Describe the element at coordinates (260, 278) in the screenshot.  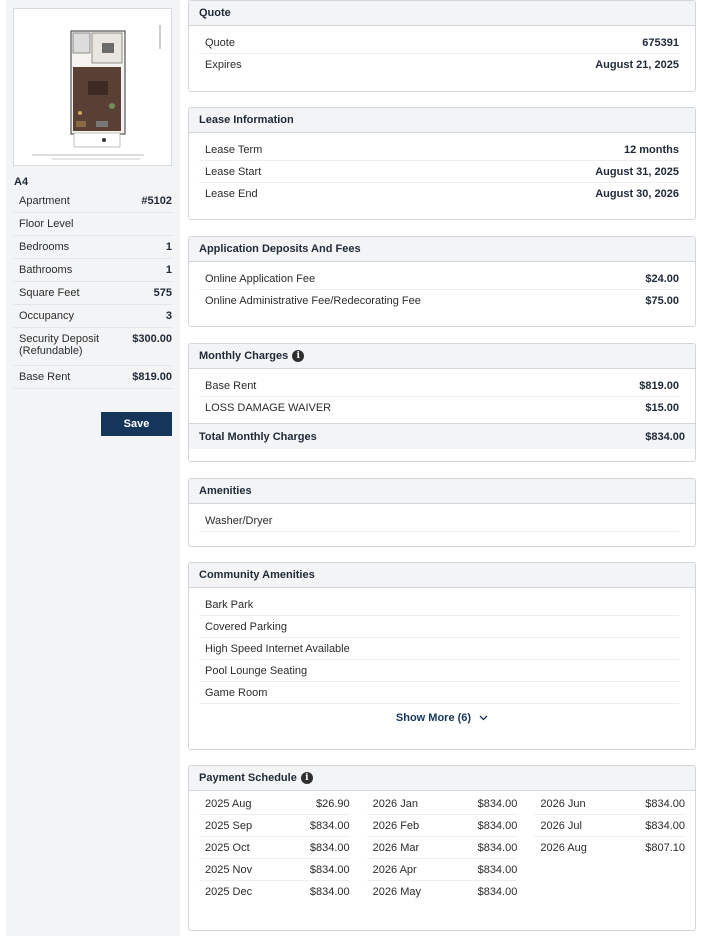
I see `row-label: Online Application Fee` at that location.